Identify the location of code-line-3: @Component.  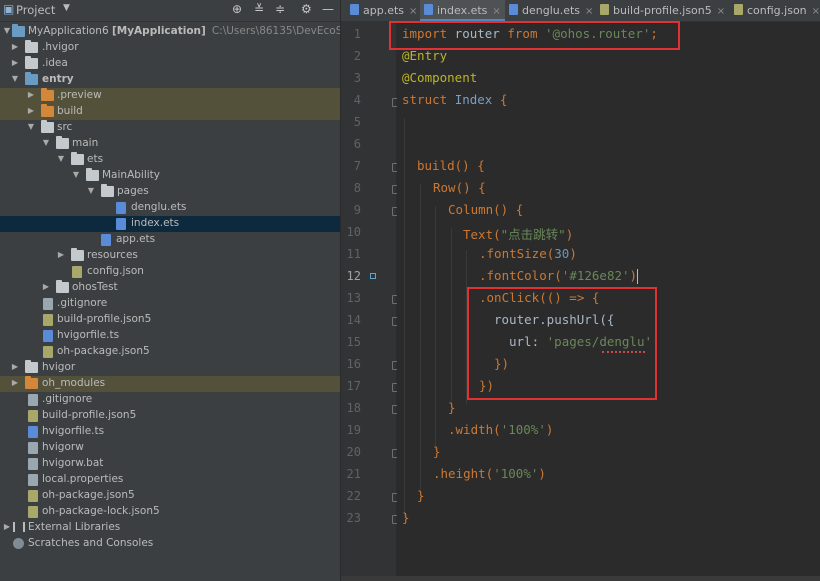
(439, 77).